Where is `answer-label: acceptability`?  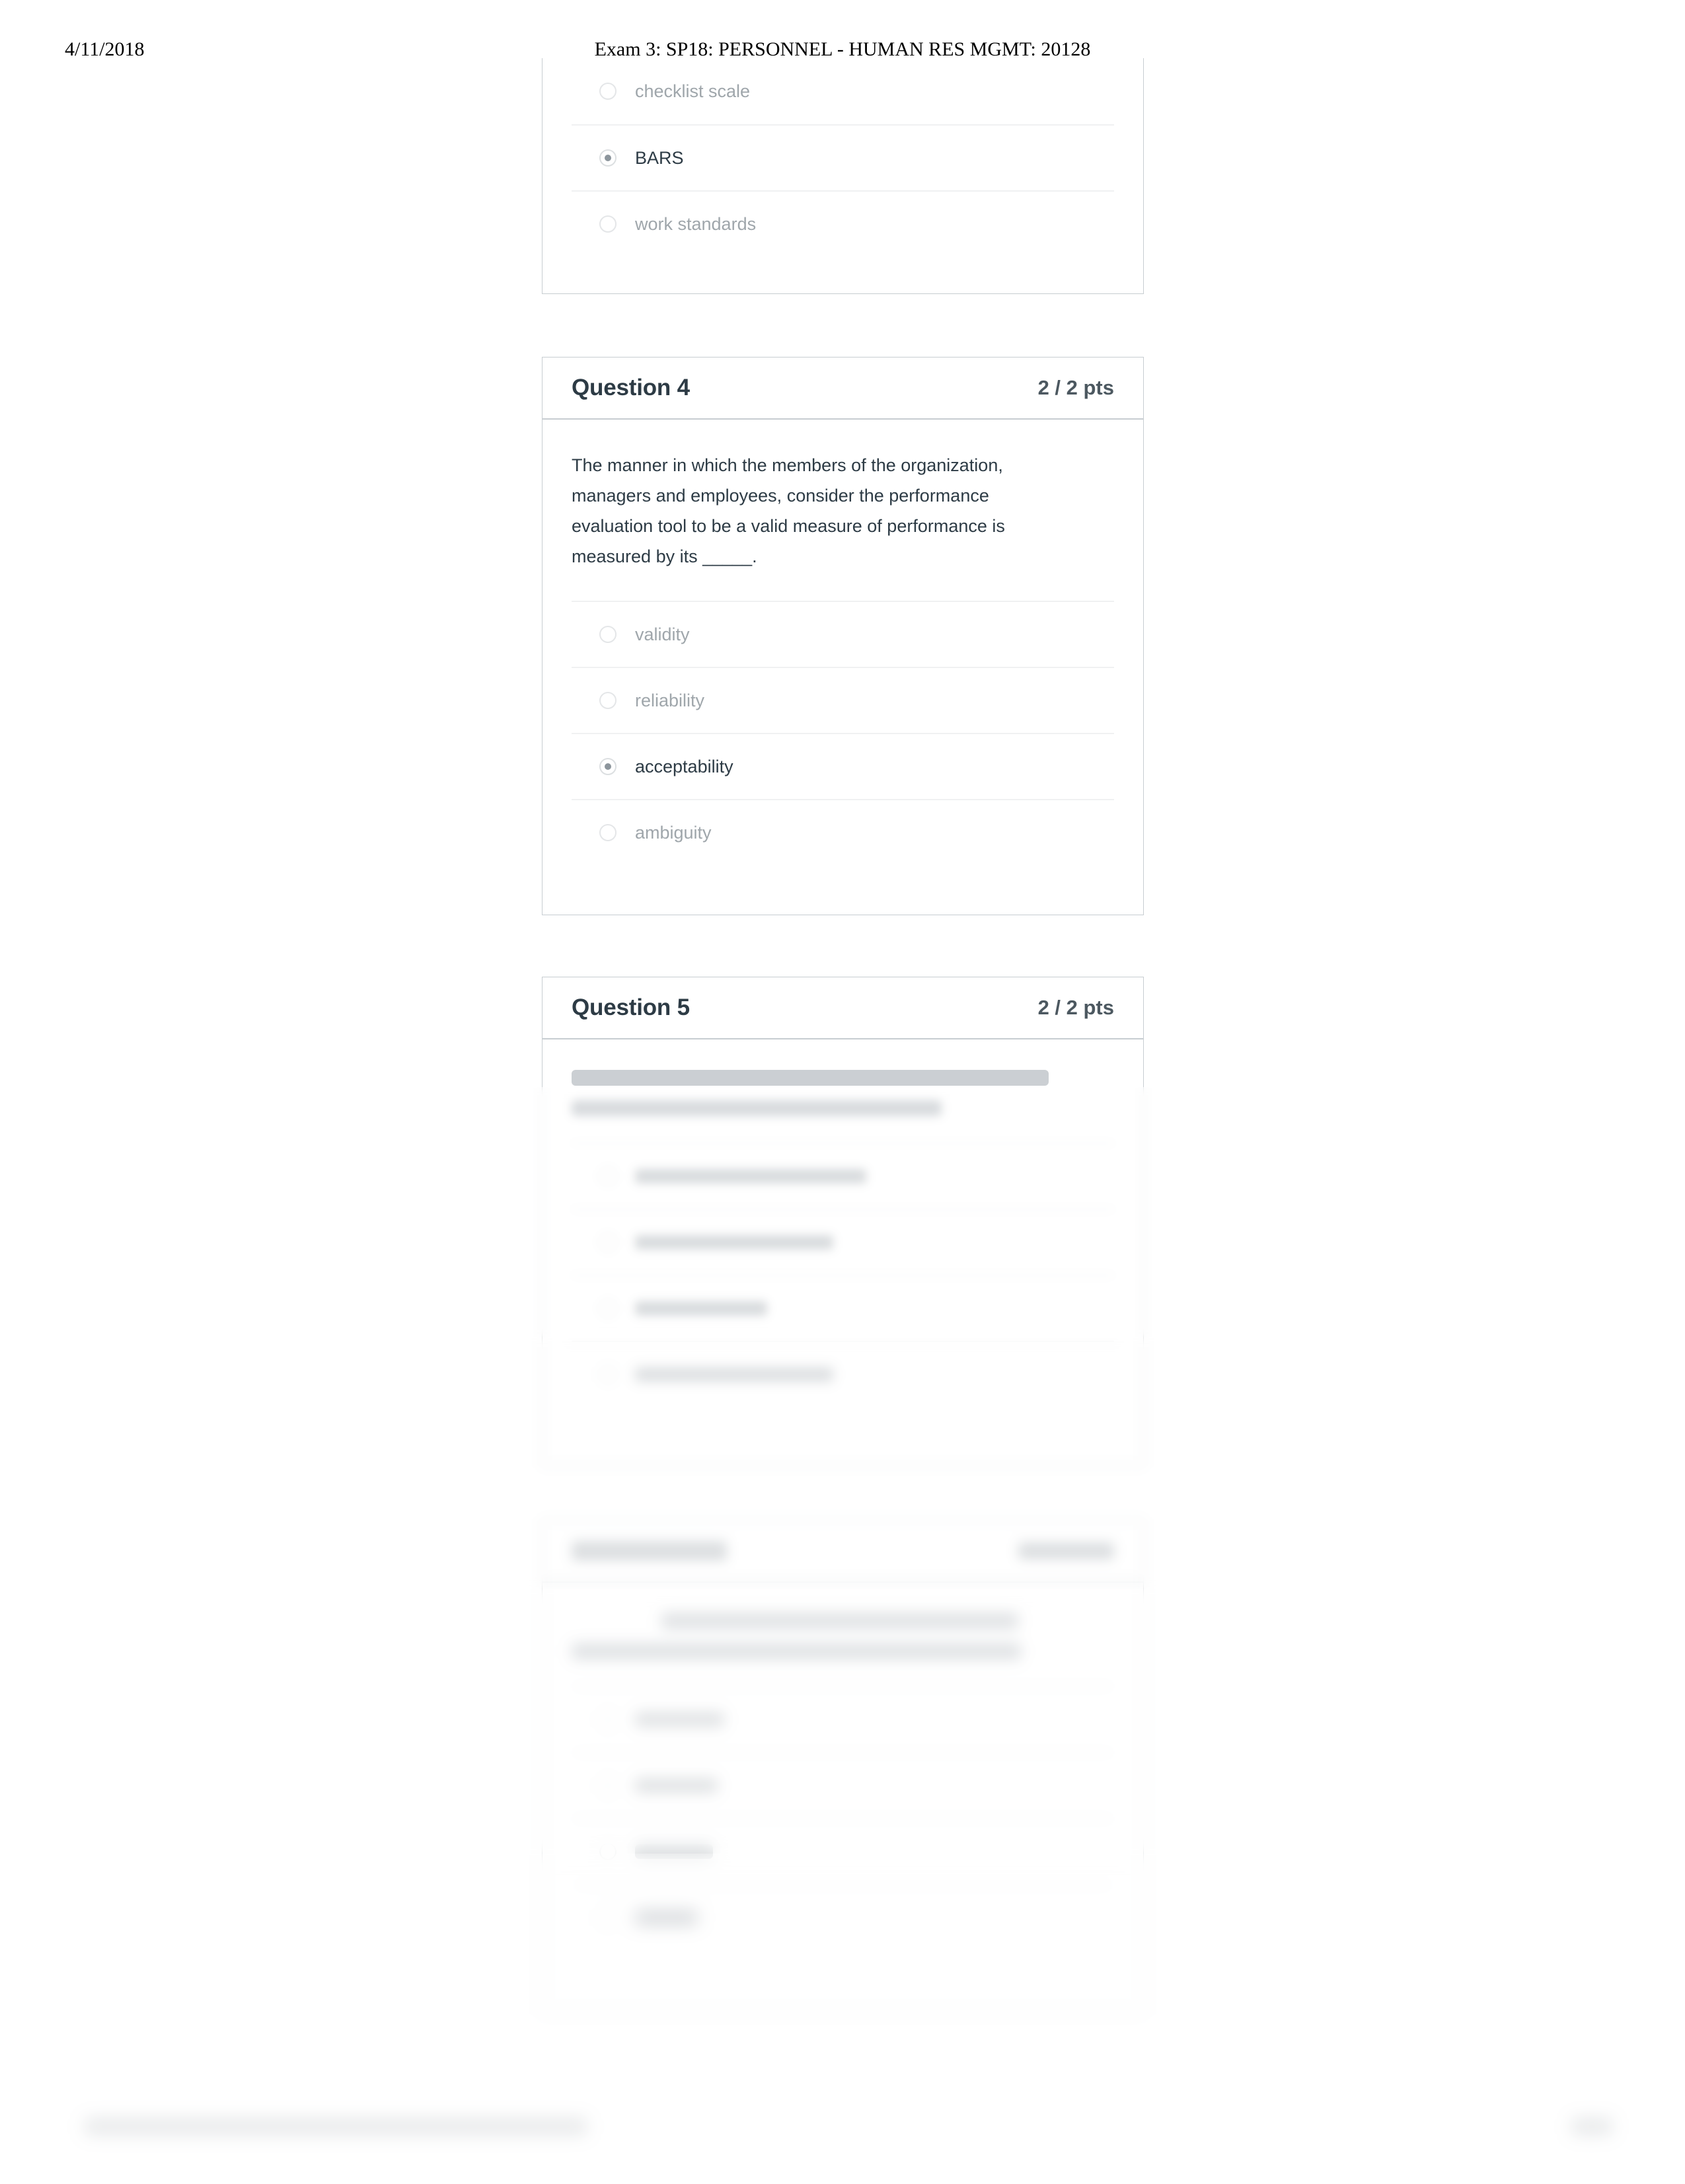
answer-label: acceptability is located at coordinates (684, 766).